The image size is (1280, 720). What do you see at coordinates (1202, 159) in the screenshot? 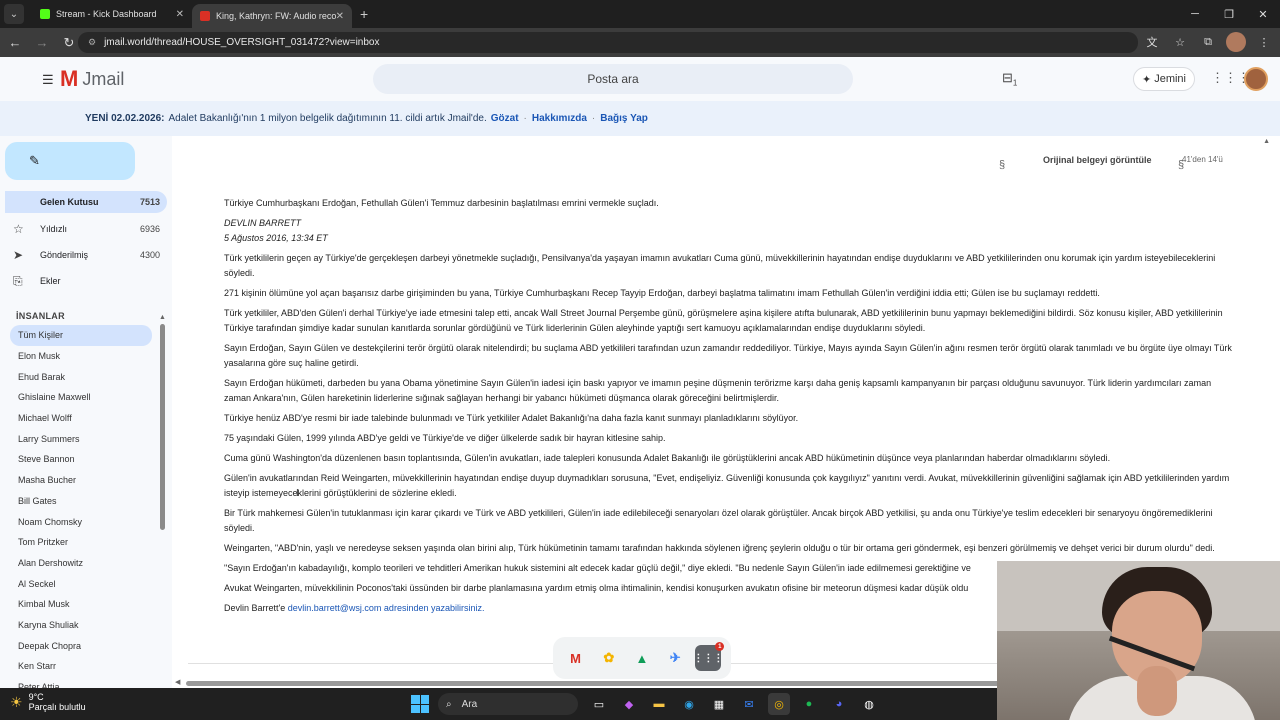
I see `pager-text: 41'den 14'ü` at bounding box center [1202, 159].